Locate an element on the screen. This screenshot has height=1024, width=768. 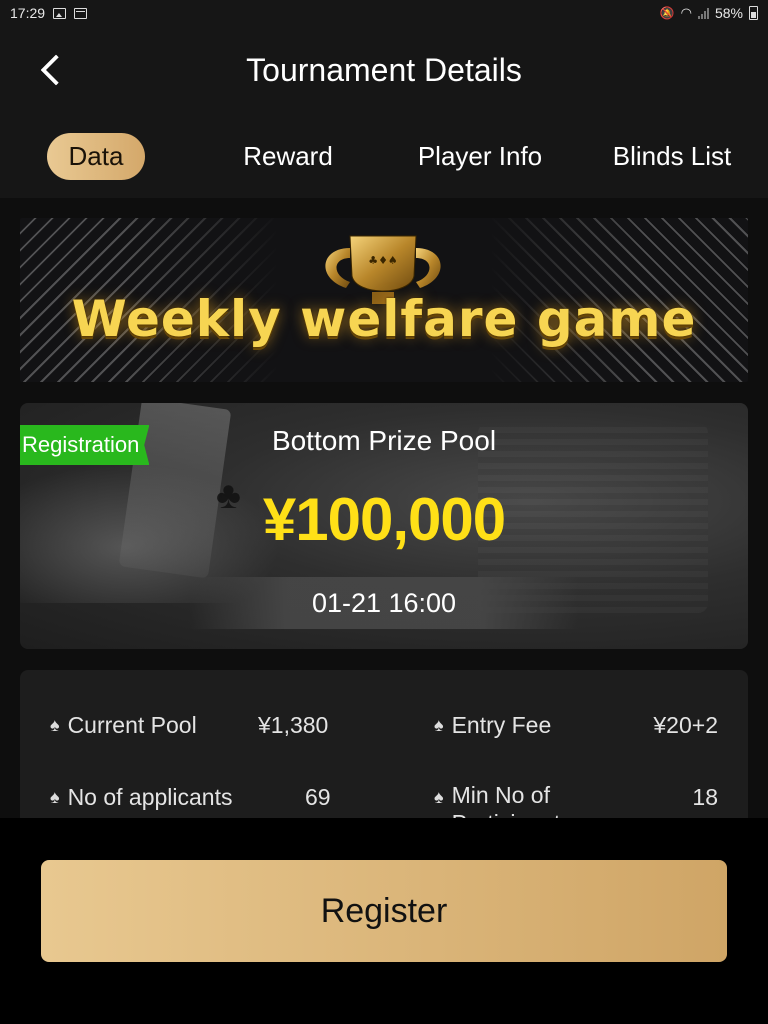
tab-label: Player Info is located at coordinates (480, 155).